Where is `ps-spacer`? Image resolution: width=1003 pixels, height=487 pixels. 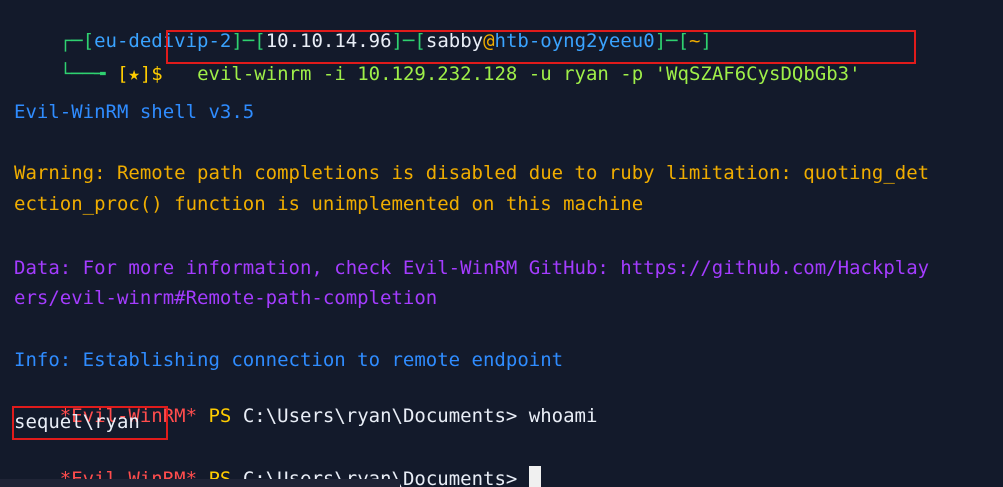 ps-spacer is located at coordinates (522, 477).